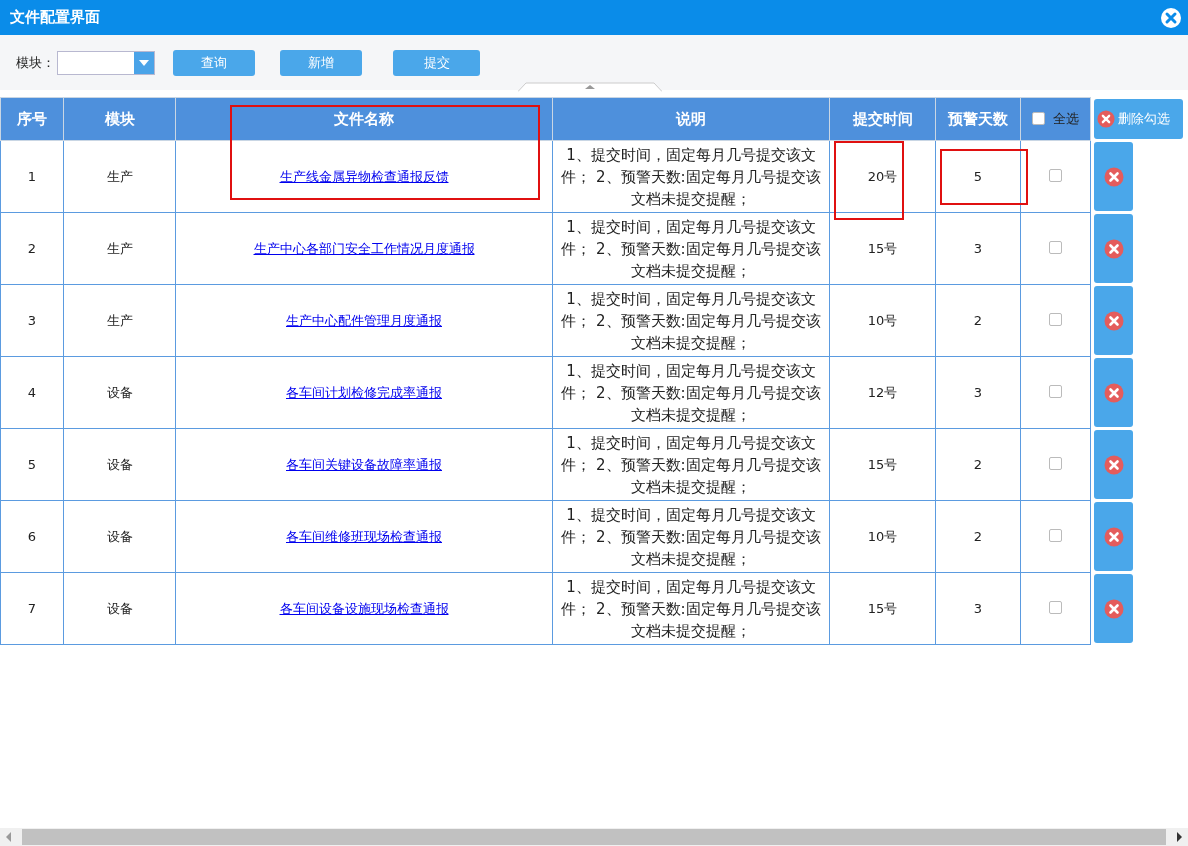 The image size is (1188, 846). What do you see at coordinates (119, 119) in the screenshot?
I see `column-header: 模块` at bounding box center [119, 119].